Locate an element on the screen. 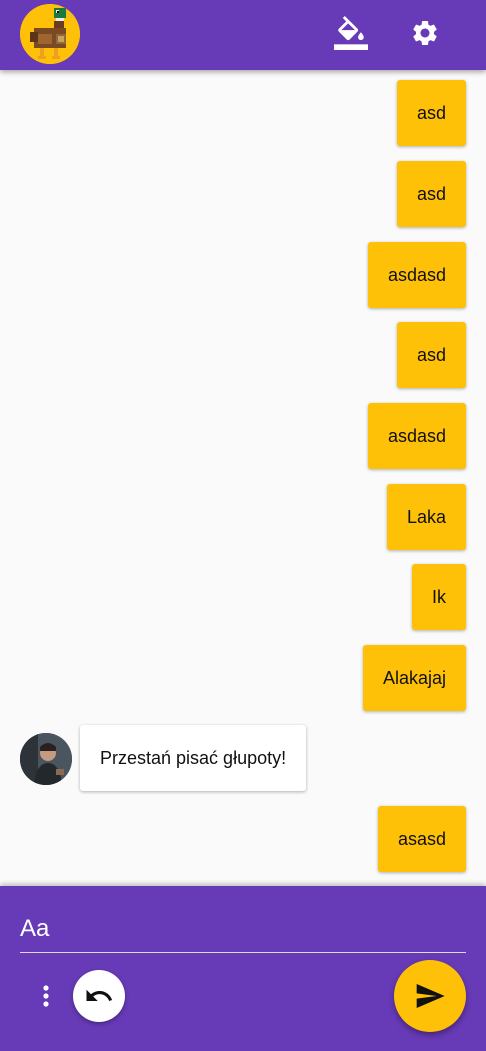 This screenshot has width=486, height=1051. settings-button is located at coordinates (425, 33).